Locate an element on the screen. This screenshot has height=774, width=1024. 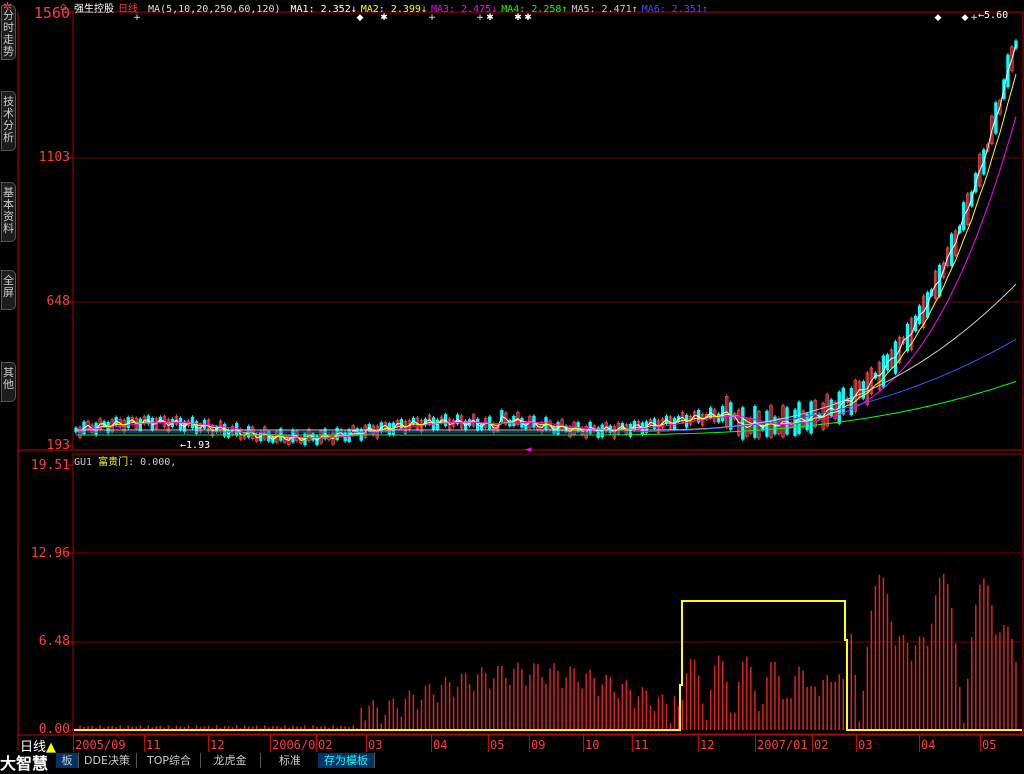
indicator-tick: 19.51 is located at coordinates (50, 465).